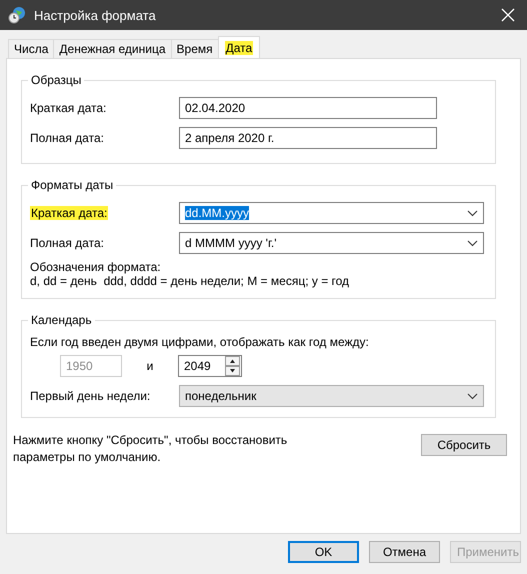 The height and width of the screenshot is (574, 527). What do you see at coordinates (331, 243) in the screenshot?
I see `format-combobox: d MMMM yyyy 'г.'` at bounding box center [331, 243].